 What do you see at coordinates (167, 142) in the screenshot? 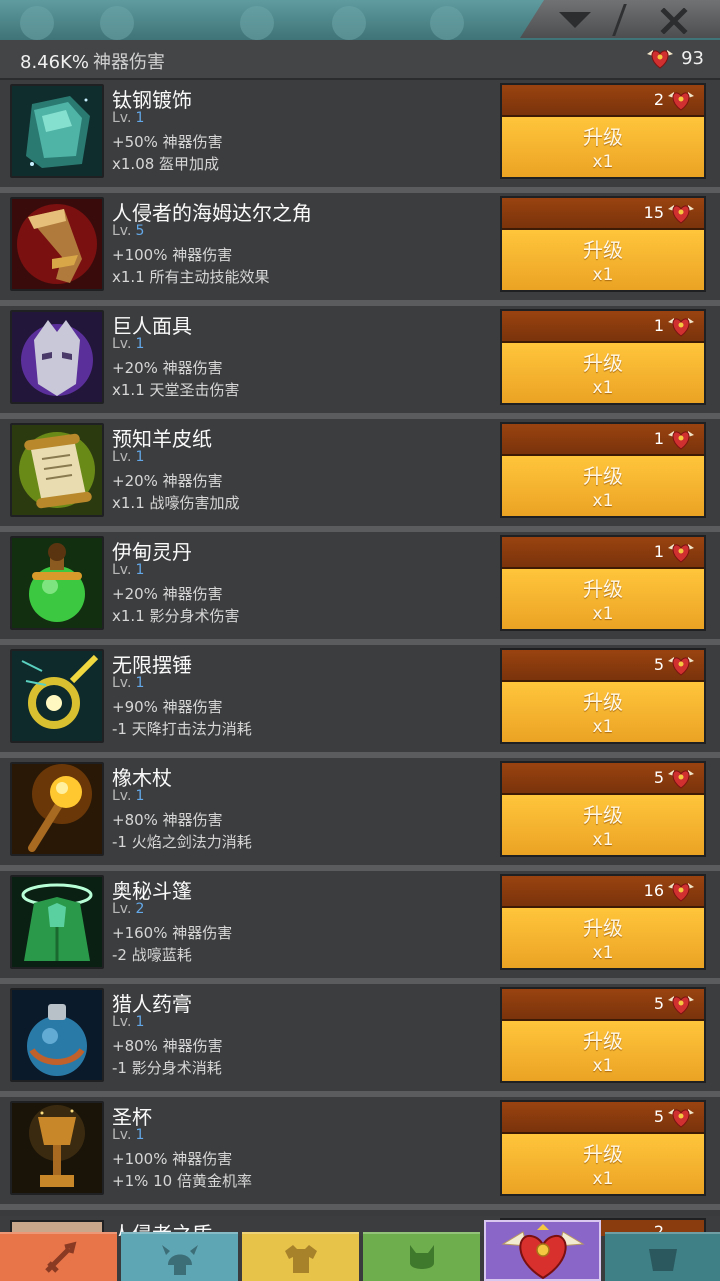
I see `artifact-effect-primary: +50% 神器伤害` at bounding box center [167, 142].